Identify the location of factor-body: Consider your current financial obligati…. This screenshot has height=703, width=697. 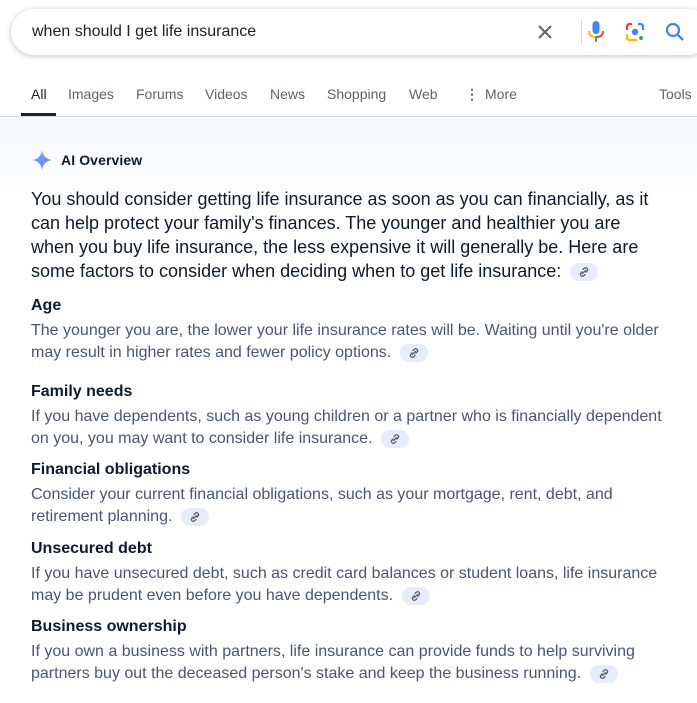
(351, 506).